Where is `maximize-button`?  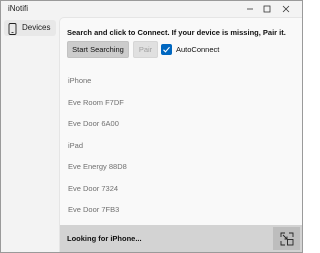 maximize-button is located at coordinates (267, 9).